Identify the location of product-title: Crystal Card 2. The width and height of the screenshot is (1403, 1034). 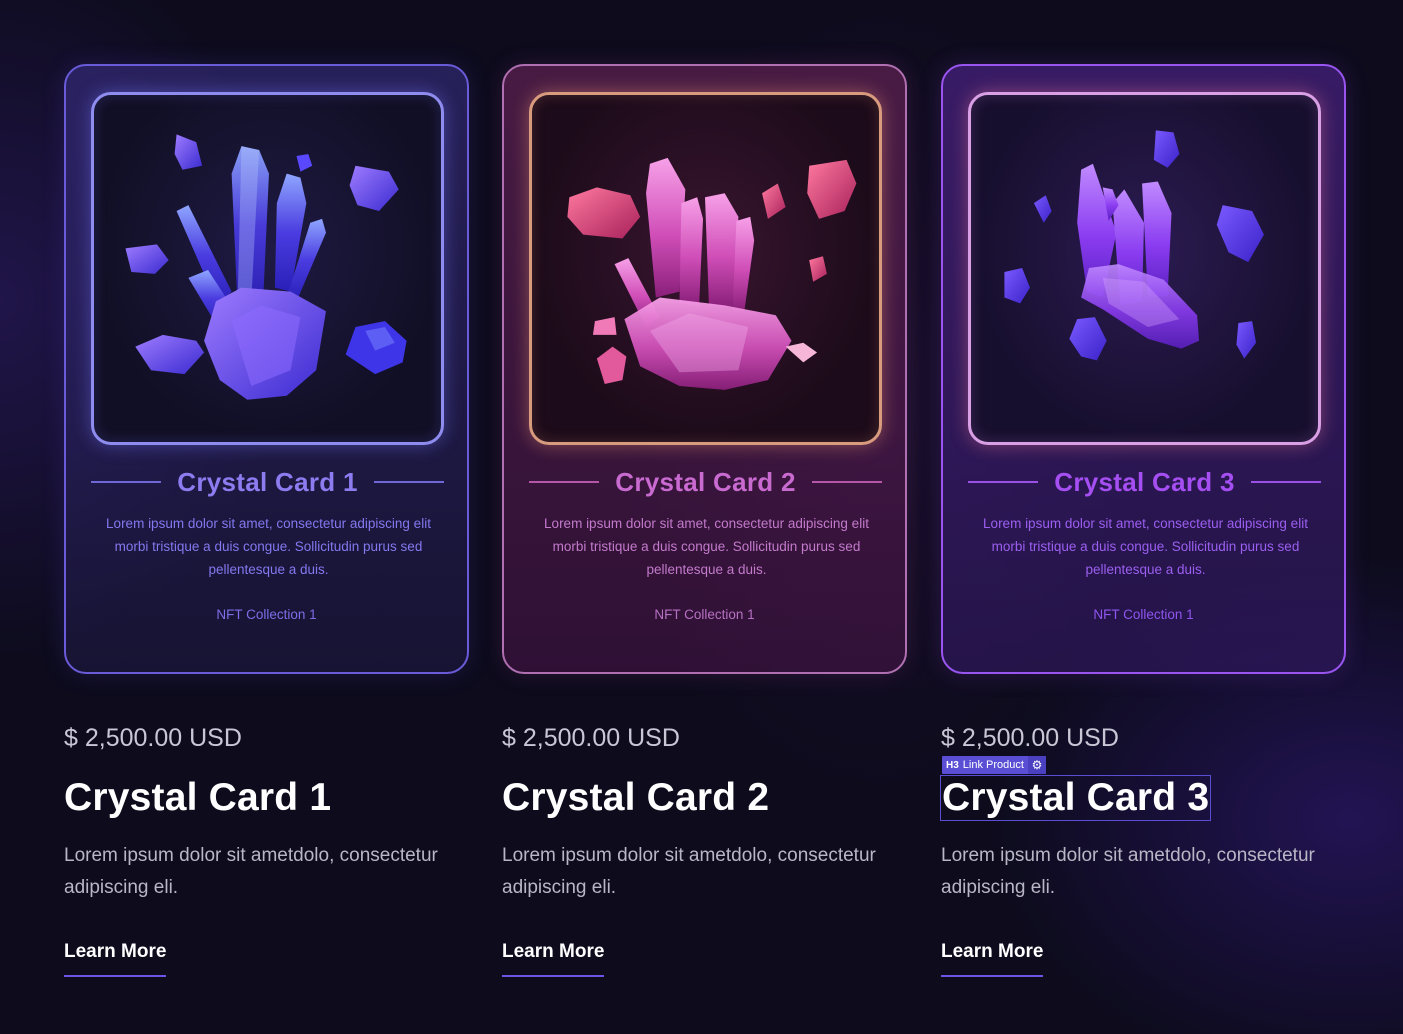
(635, 798).